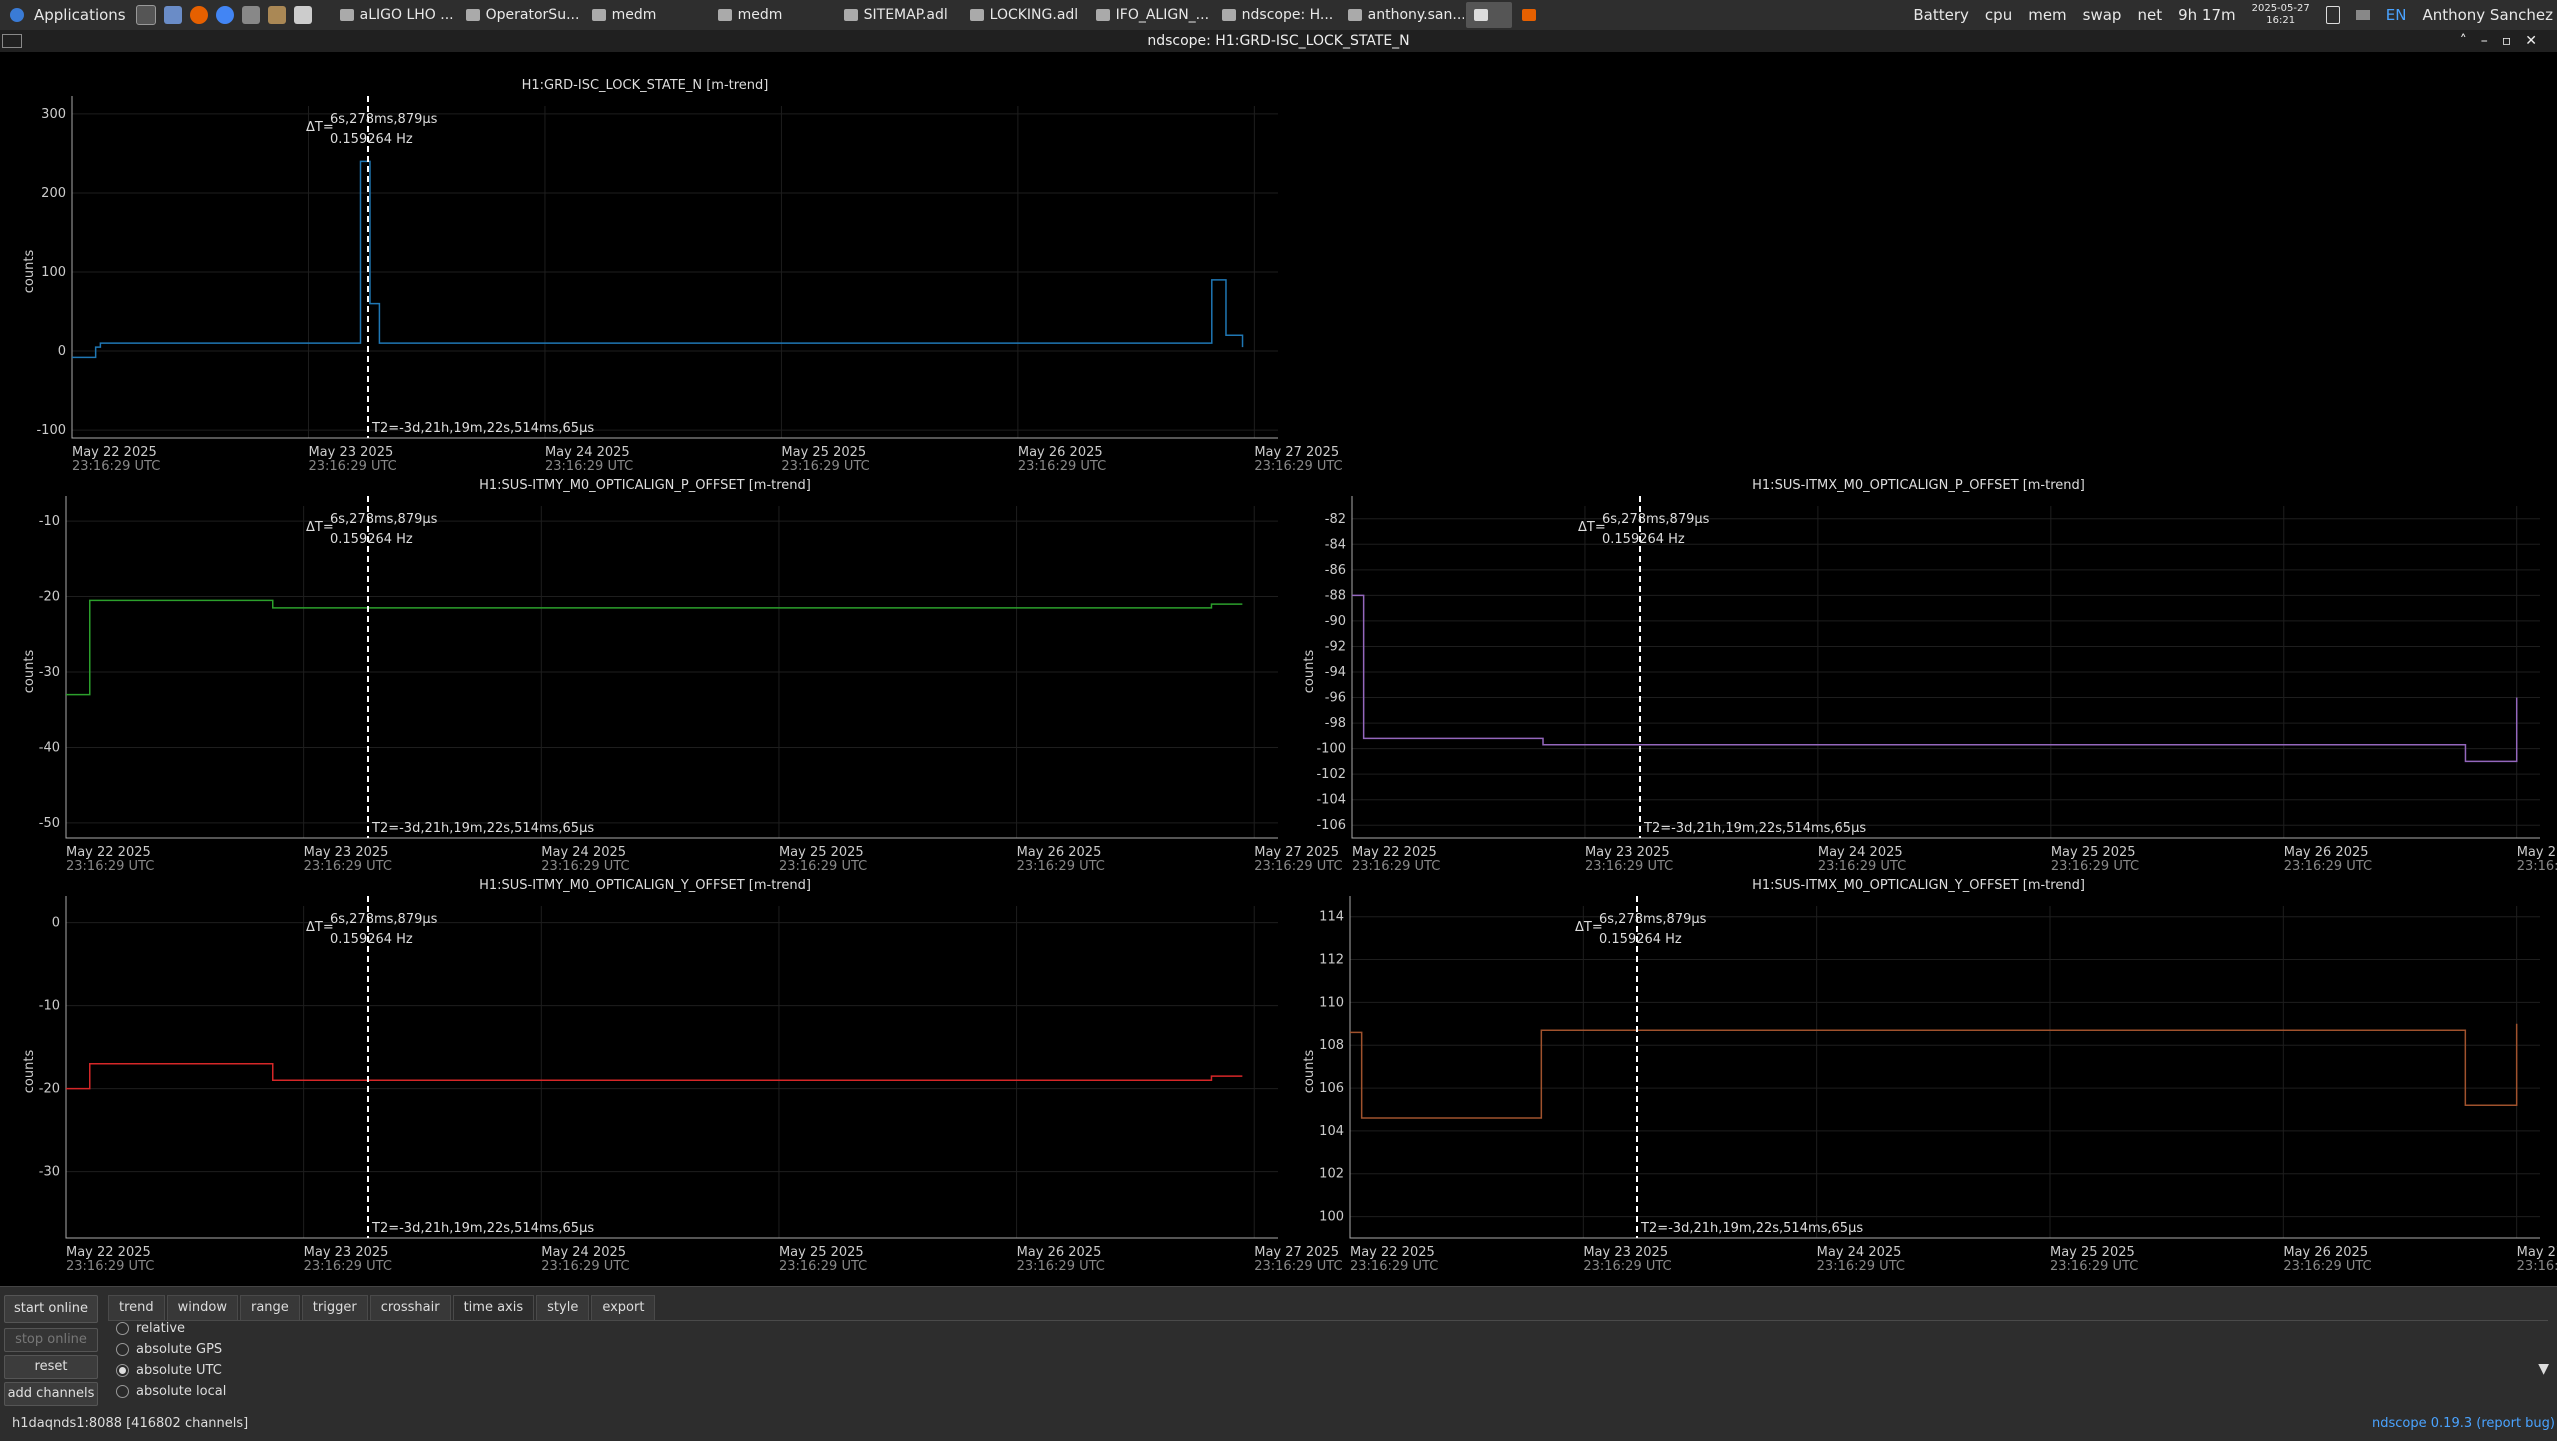  I want to click on tab-window: window, so click(202, 1308).